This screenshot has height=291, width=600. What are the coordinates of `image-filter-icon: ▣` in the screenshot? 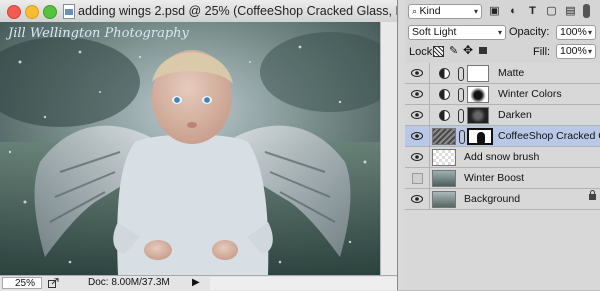 It's located at (494, 11).